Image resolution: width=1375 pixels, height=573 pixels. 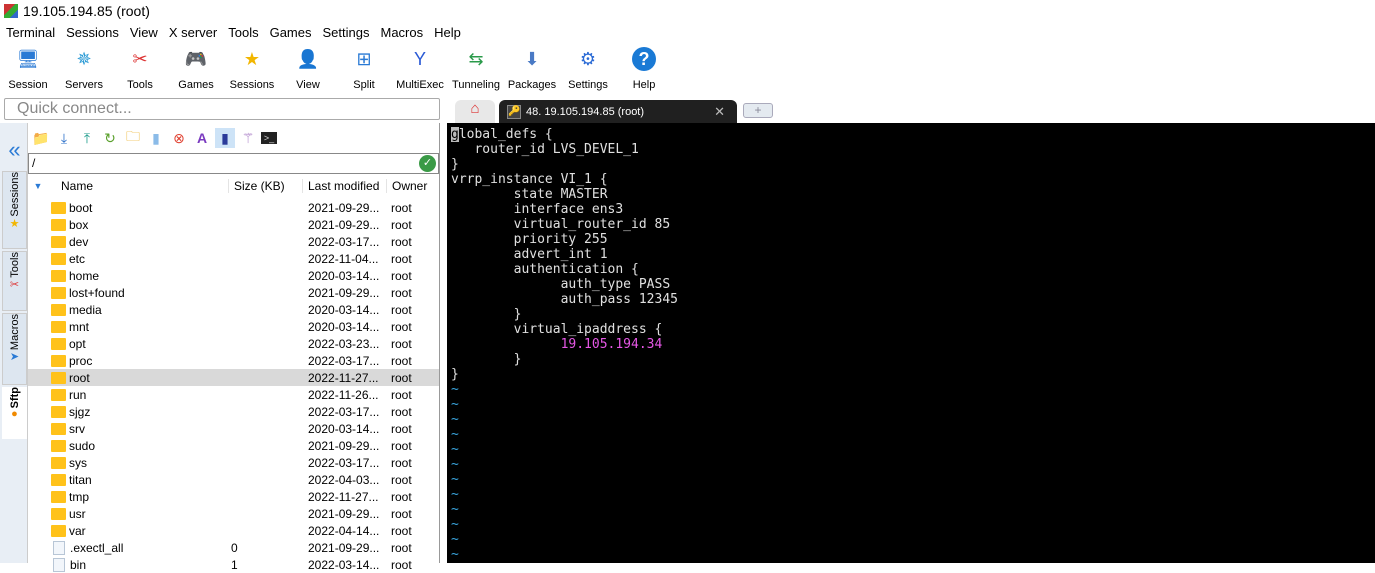 What do you see at coordinates (138, 186) in the screenshot?
I see `column-name: Name` at bounding box center [138, 186].